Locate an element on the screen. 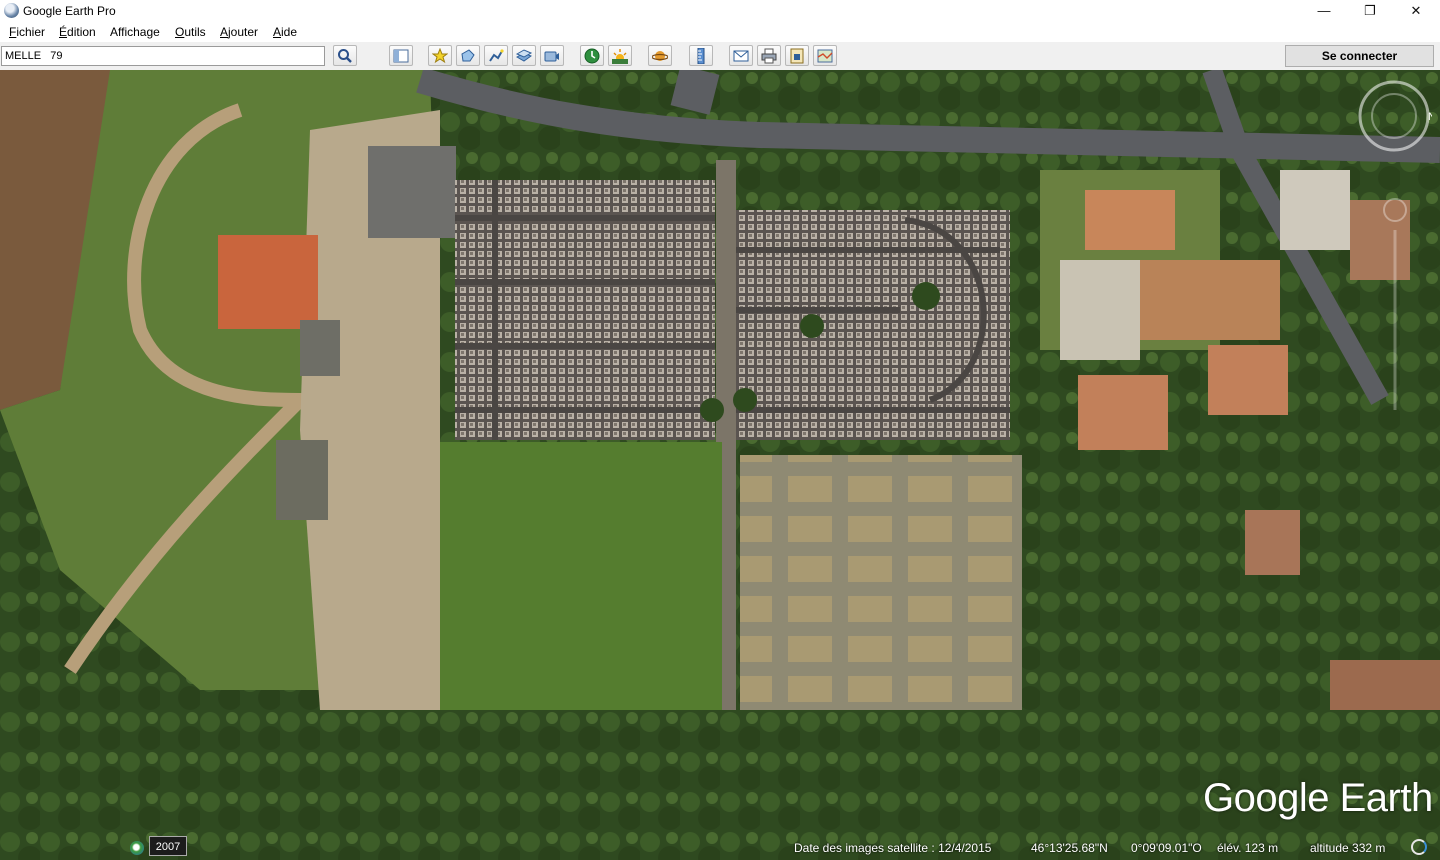  add-image-overlay-button is located at coordinates (524, 55).